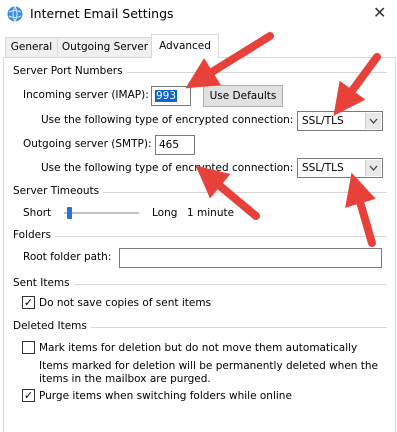 The height and width of the screenshot is (432, 397). What do you see at coordinates (227, 192) in the screenshot?
I see `arrow-to-outgoing-port` at bounding box center [227, 192].